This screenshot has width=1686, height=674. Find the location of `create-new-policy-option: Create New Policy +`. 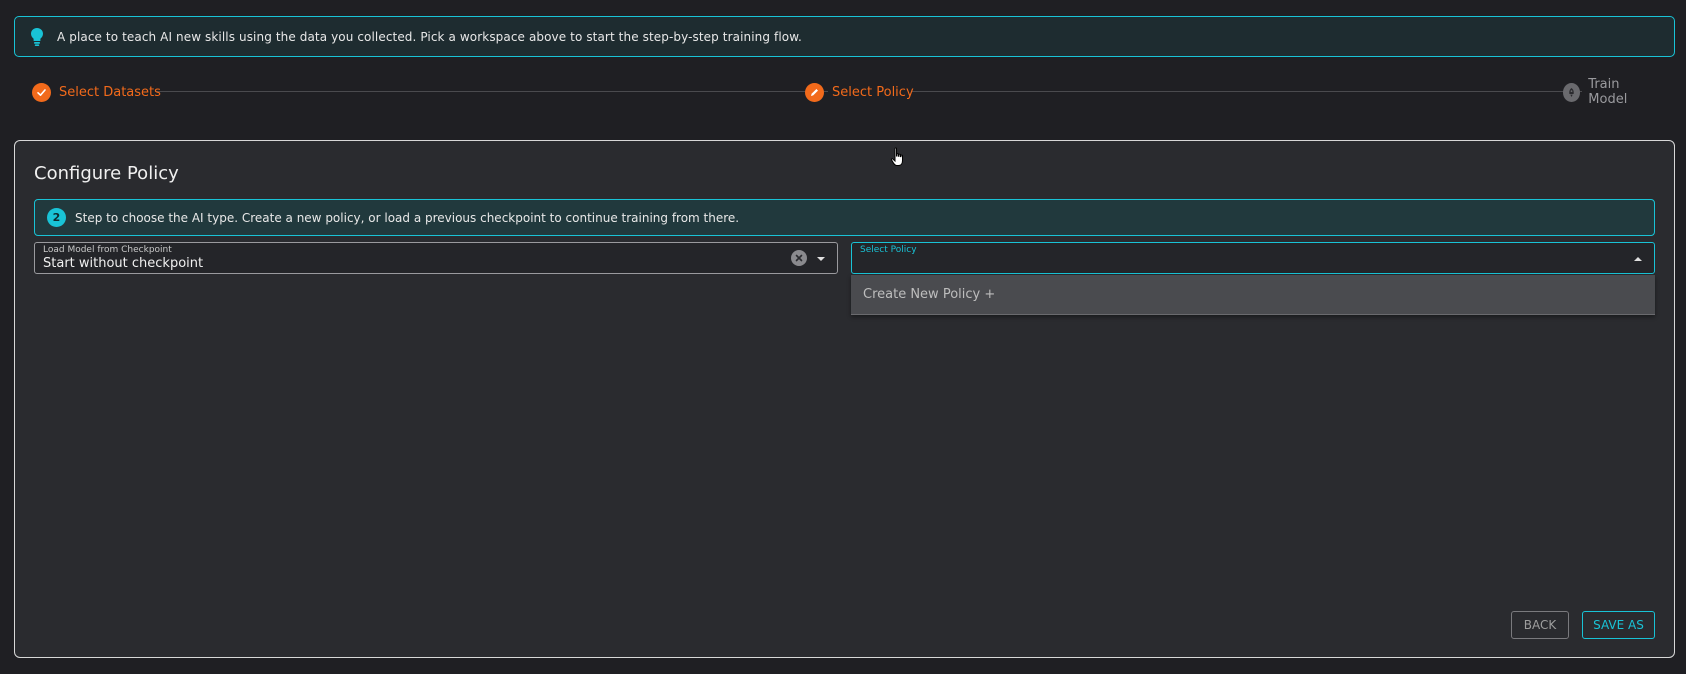

create-new-policy-option: Create New Policy + is located at coordinates (929, 294).